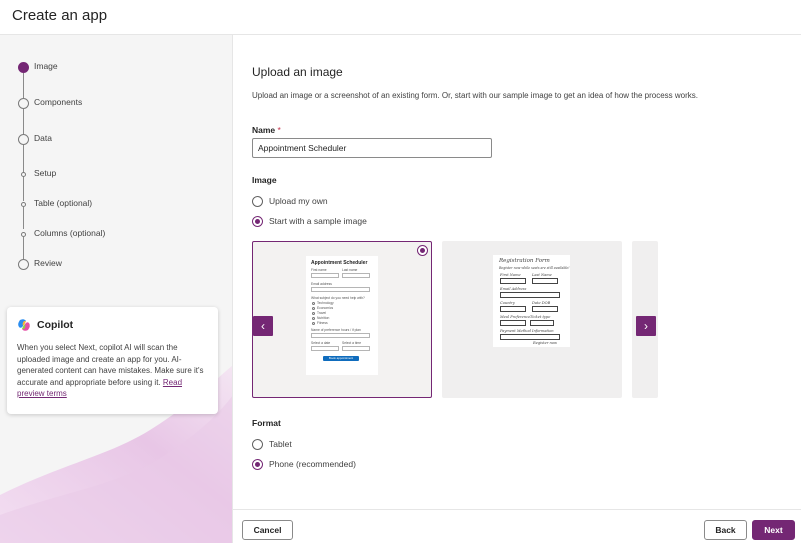 The image size is (801, 543). What do you see at coordinates (321, 284) in the screenshot?
I see `preview-label: Email address` at bounding box center [321, 284].